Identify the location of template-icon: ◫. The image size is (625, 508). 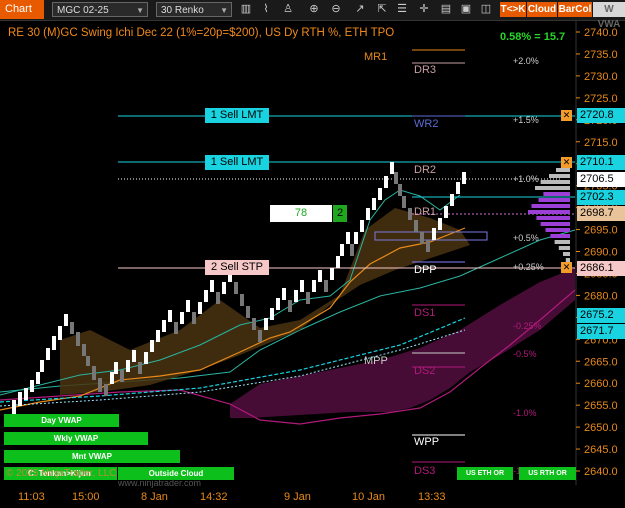
(486, 9).